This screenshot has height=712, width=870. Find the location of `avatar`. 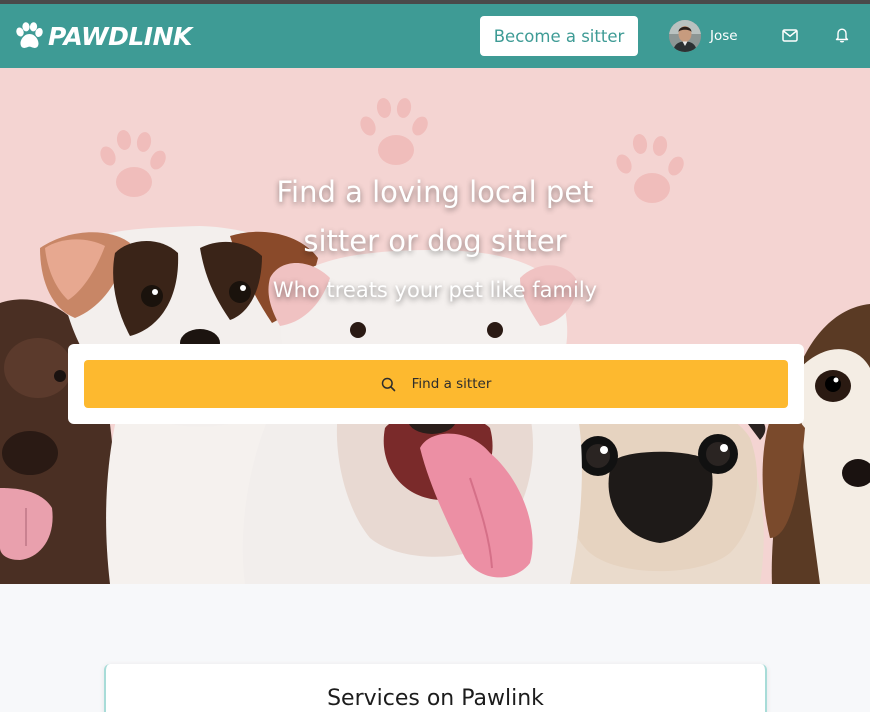

avatar is located at coordinates (685, 36).